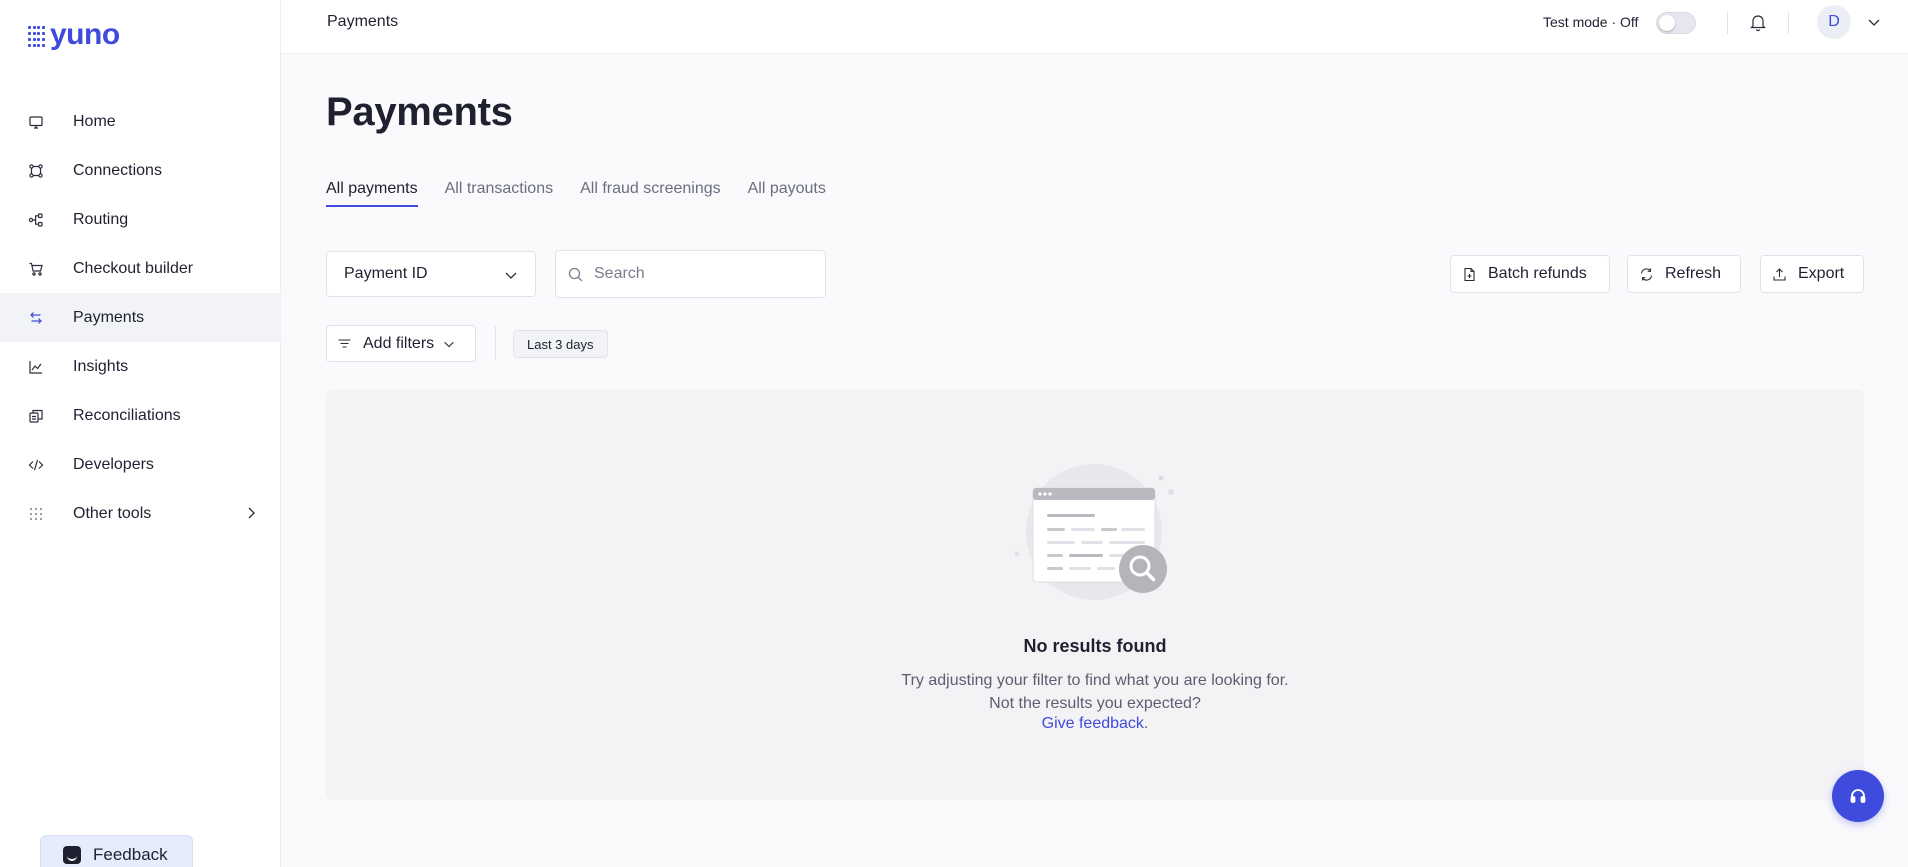  What do you see at coordinates (650, 193) in the screenshot?
I see `tab-all-fraud-screenings: All fraud screenings` at bounding box center [650, 193].